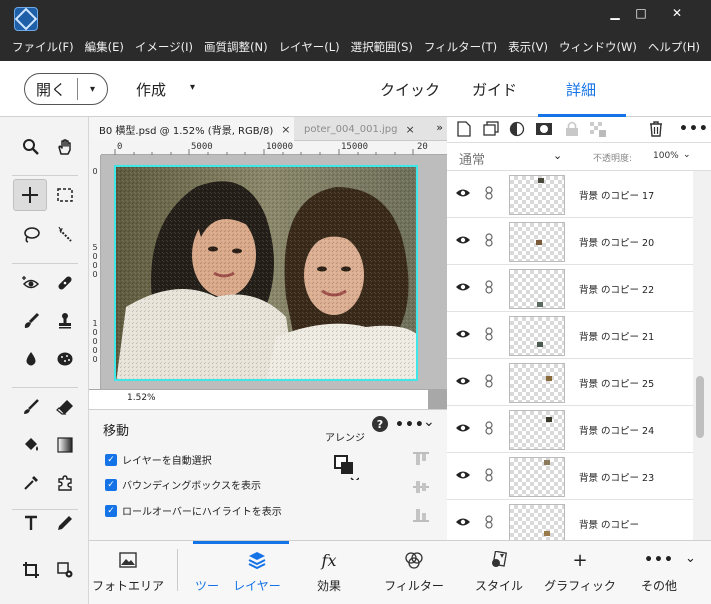  I want to click on menu-view: 表示(V), so click(528, 47).